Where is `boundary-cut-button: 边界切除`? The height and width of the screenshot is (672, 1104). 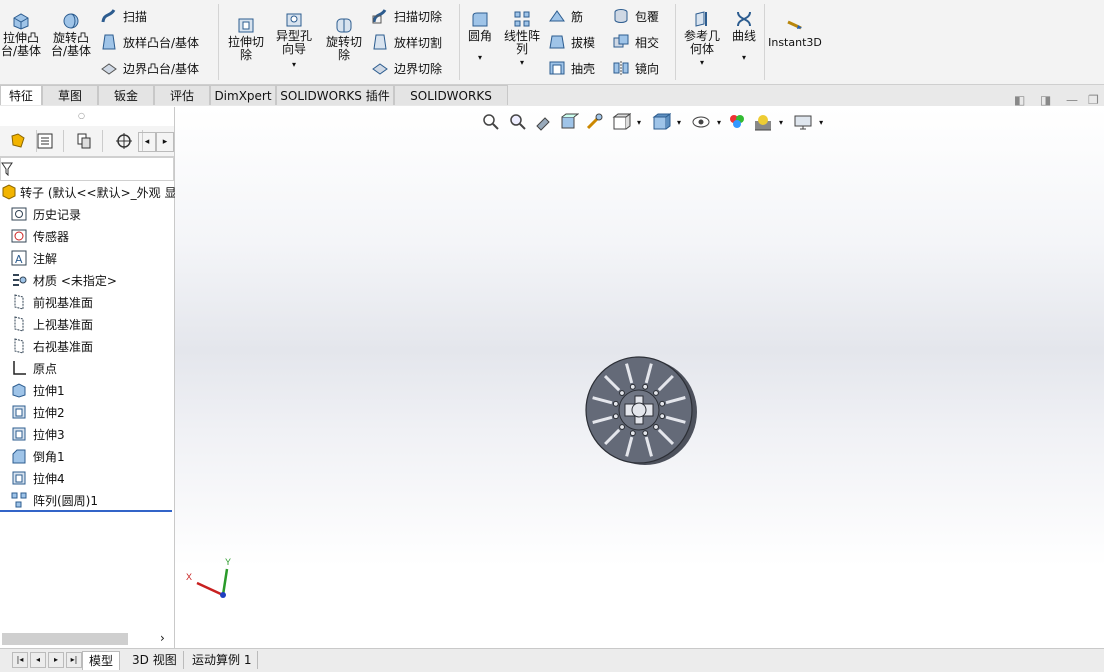
boundary-cut-button: 边界切除 is located at coordinates (406, 68).